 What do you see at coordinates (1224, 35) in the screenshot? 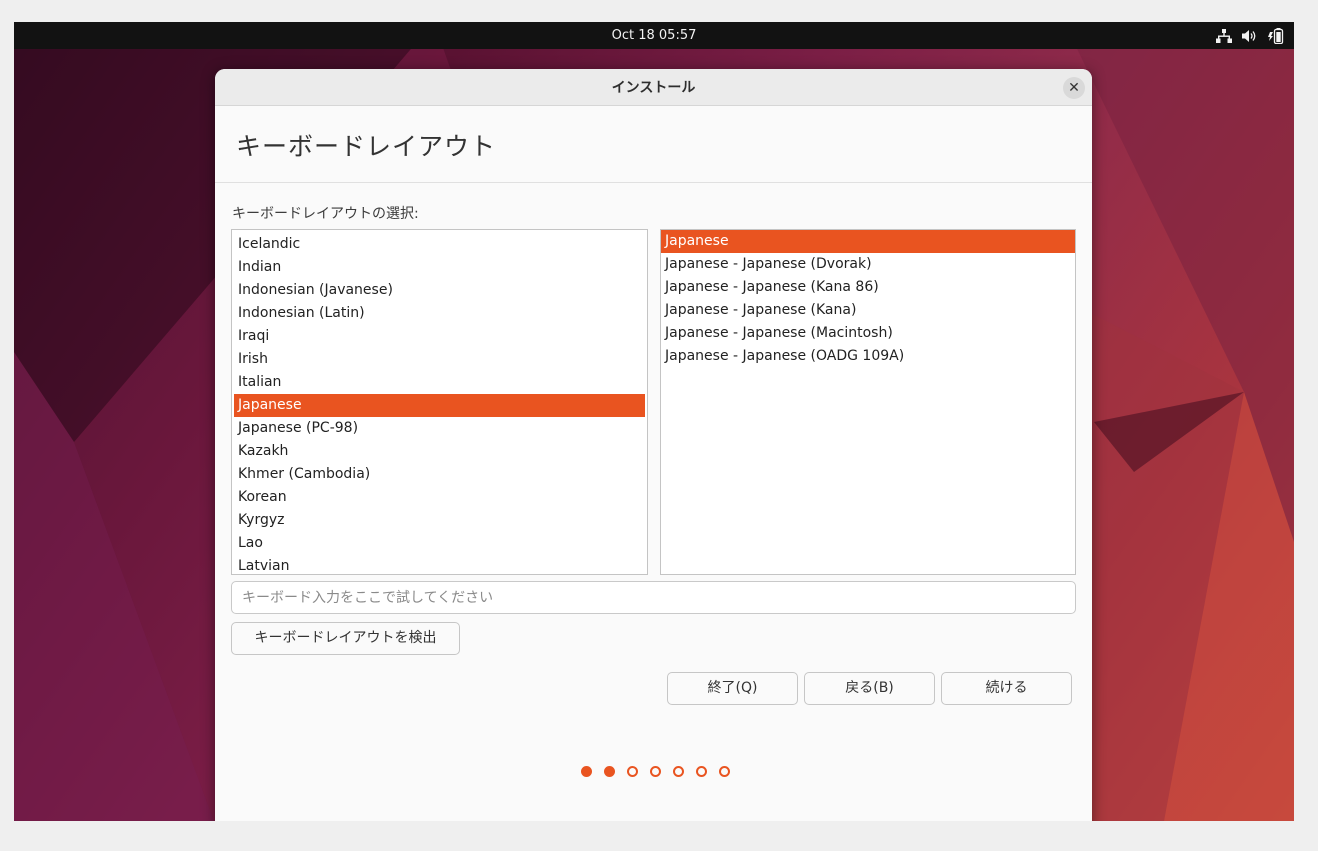
I see `network-icon` at bounding box center [1224, 35].